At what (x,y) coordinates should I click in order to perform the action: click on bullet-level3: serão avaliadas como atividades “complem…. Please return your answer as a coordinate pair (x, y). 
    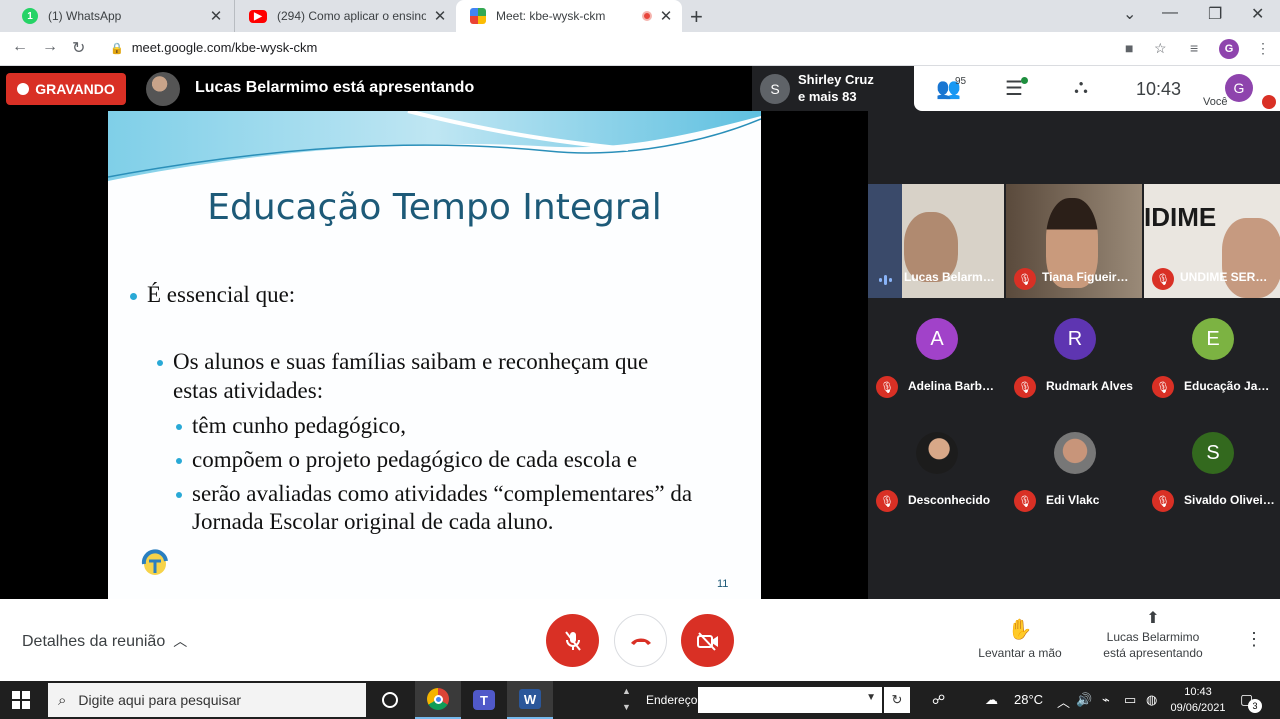
    Looking at the image, I should click on (442, 493).